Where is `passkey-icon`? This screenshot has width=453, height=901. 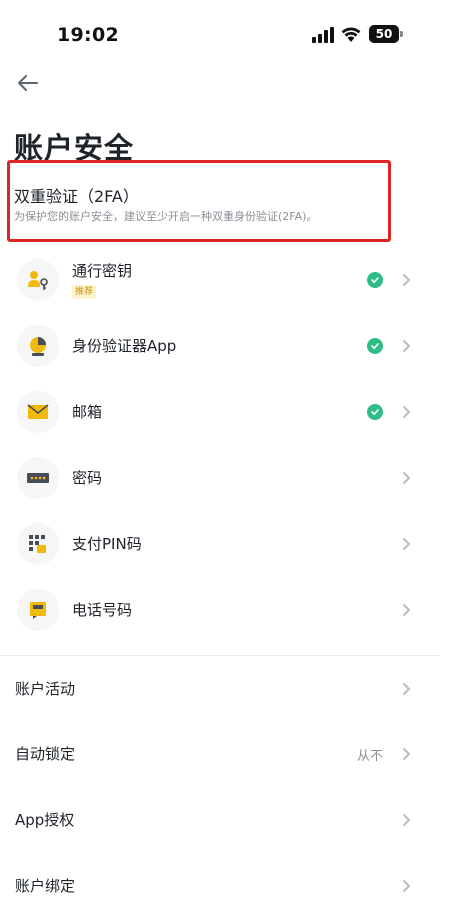 passkey-icon is located at coordinates (38, 280).